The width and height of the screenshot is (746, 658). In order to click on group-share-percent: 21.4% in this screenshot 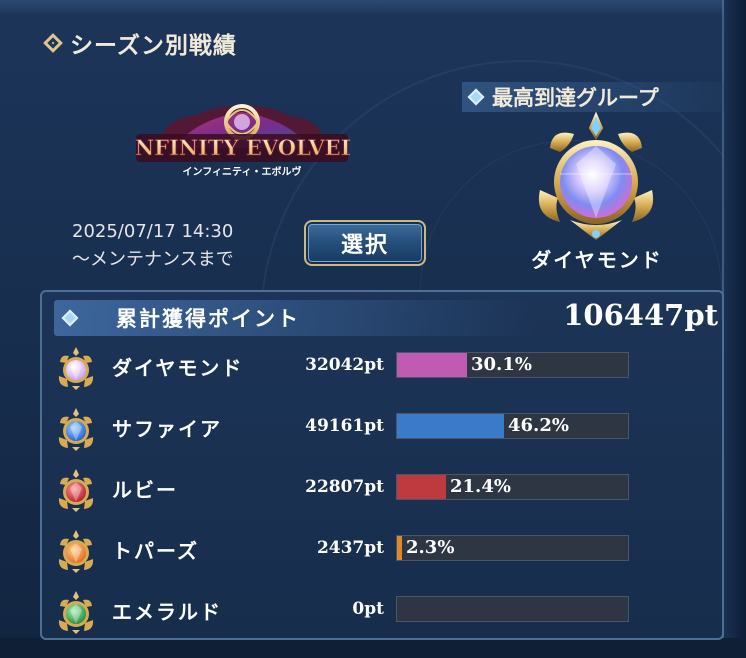, I will do `click(480, 486)`.